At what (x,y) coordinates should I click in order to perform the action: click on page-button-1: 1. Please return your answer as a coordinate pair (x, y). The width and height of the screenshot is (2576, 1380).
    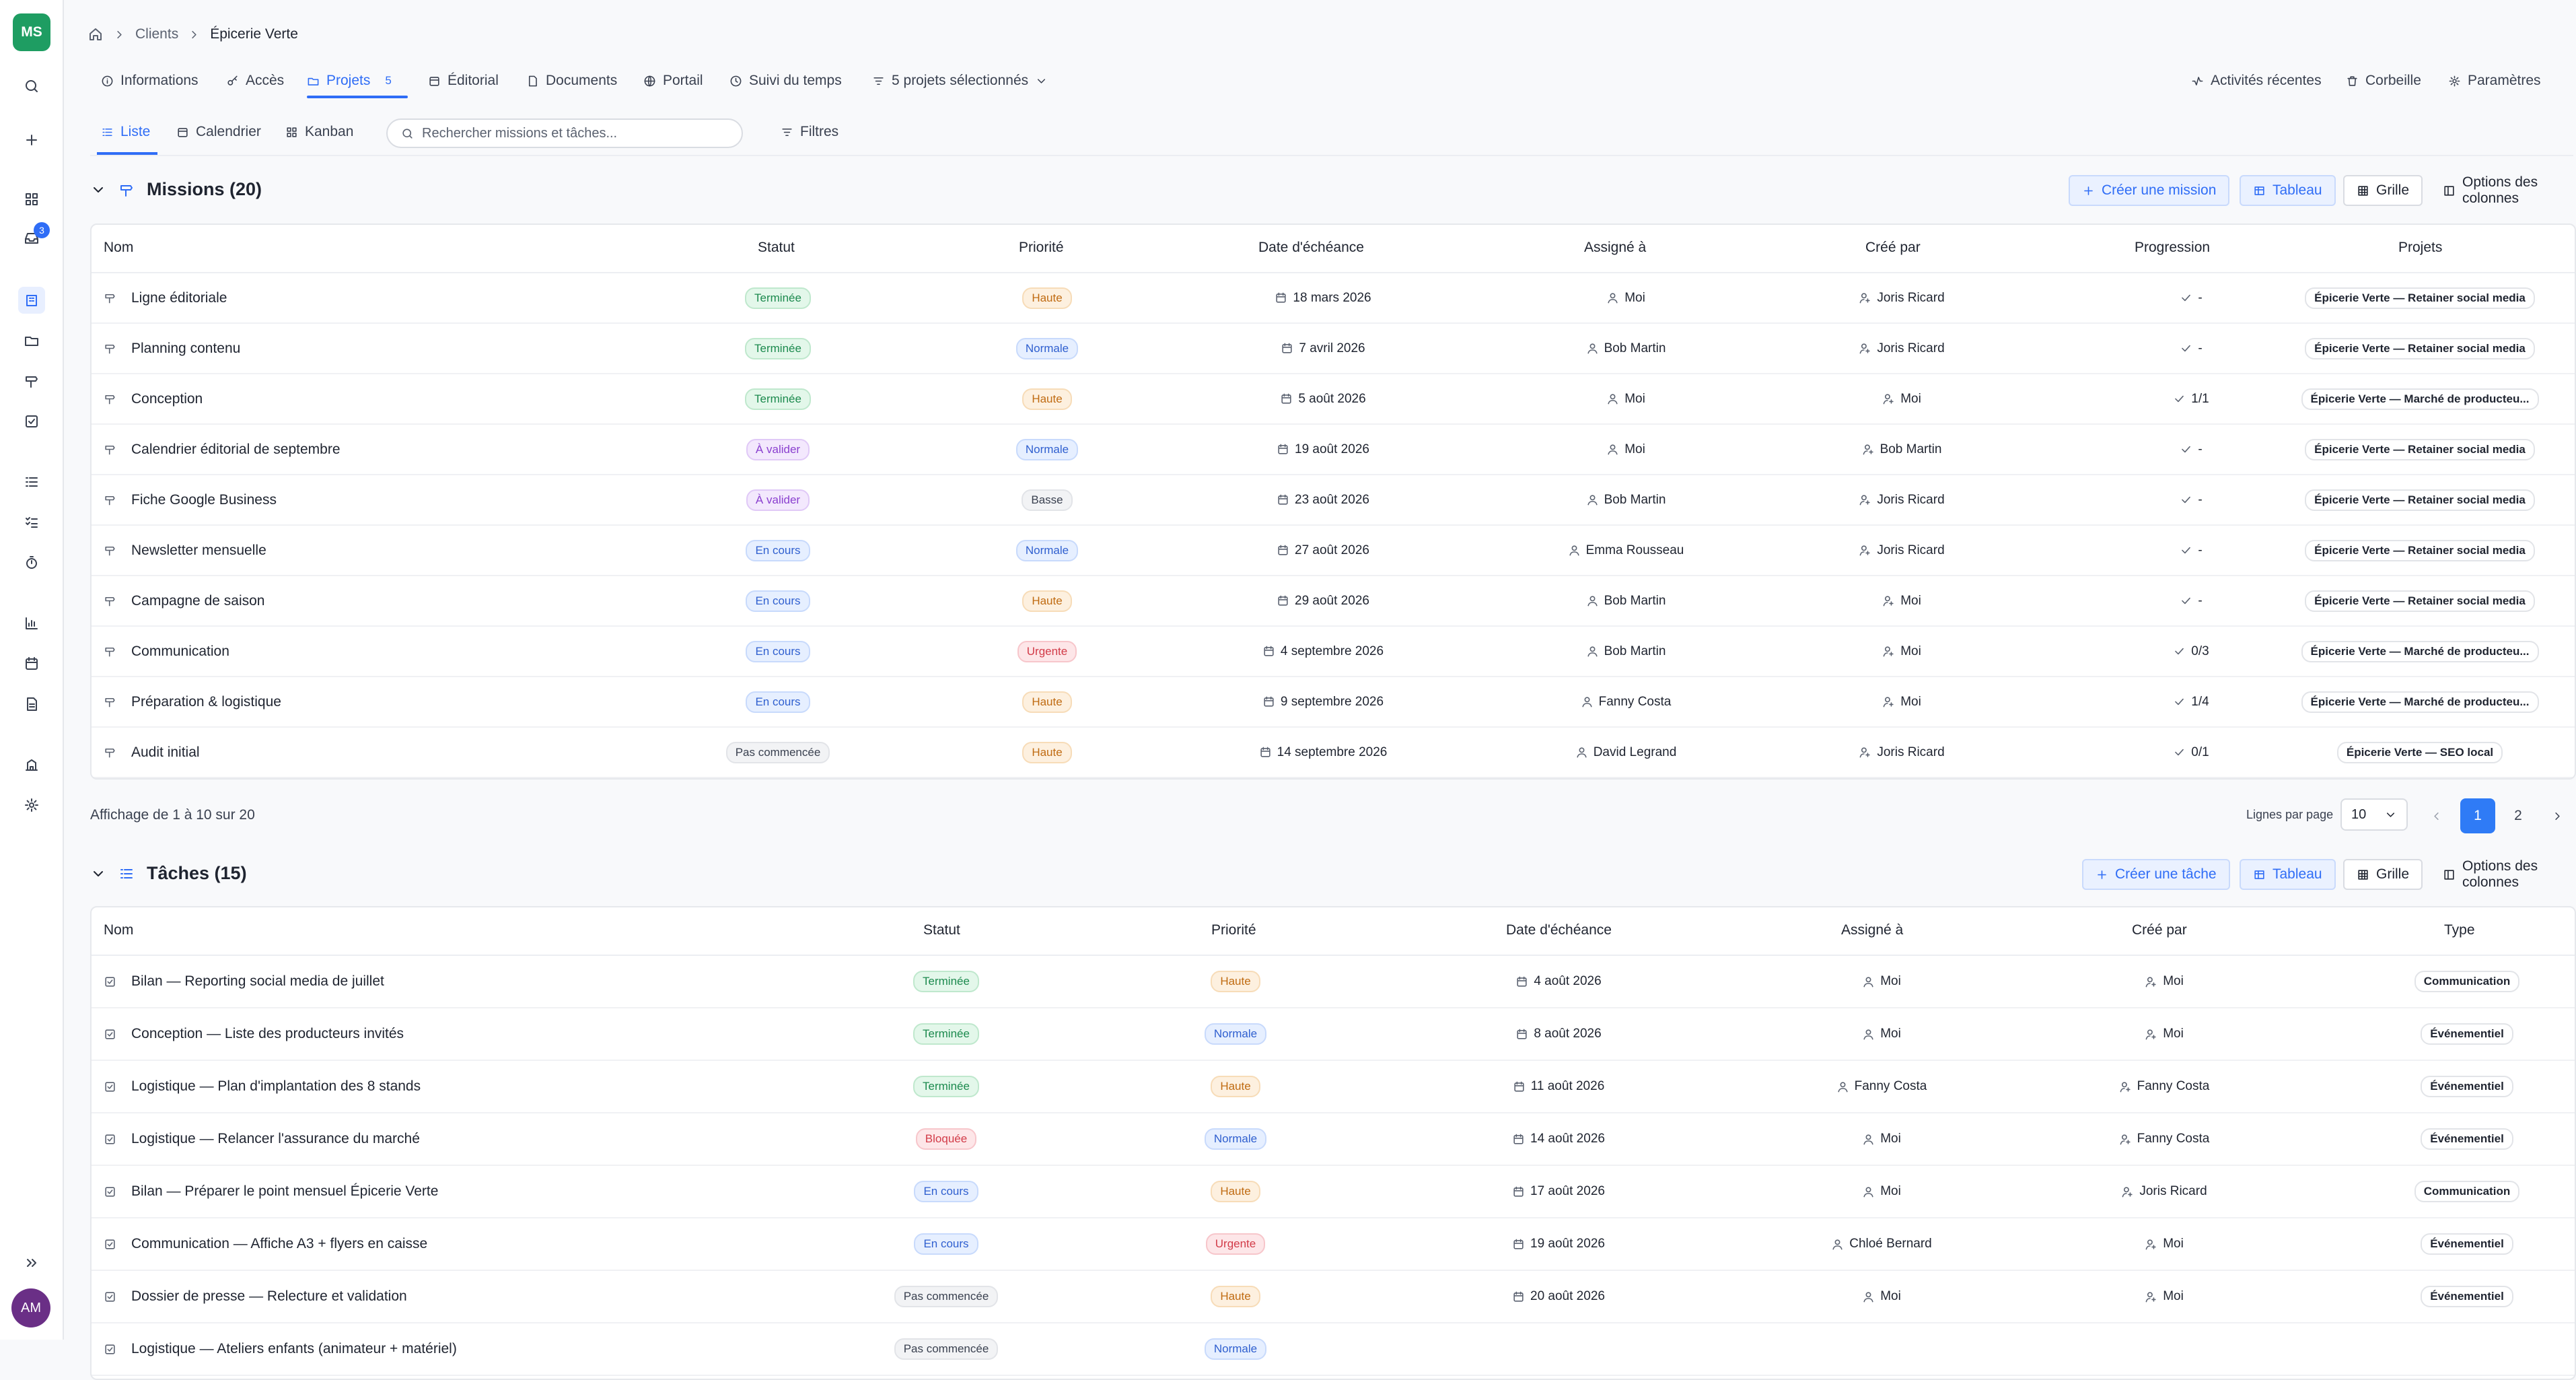
    Looking at the image, I should click on (2477, 815).